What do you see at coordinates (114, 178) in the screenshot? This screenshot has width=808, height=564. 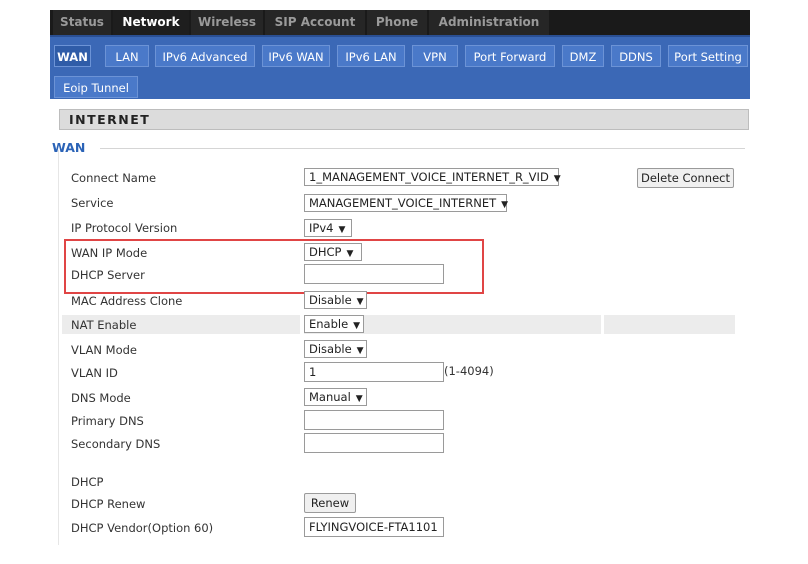 I see `connect-name-label: Connect Name` at bounding box center [114, 178].